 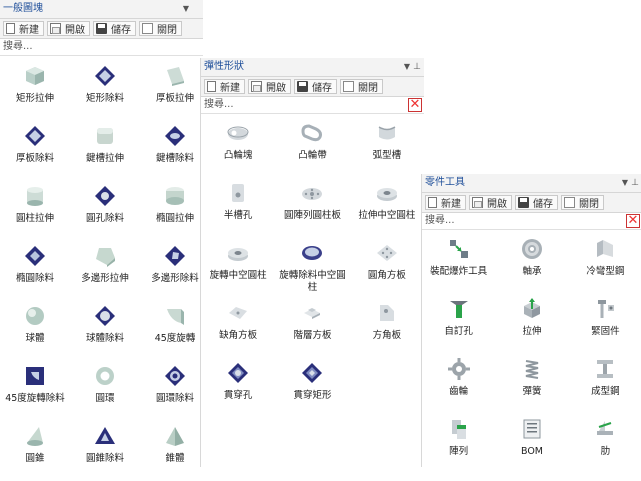 I want to click on tool-item: 肋, so click(x=605, y=444).